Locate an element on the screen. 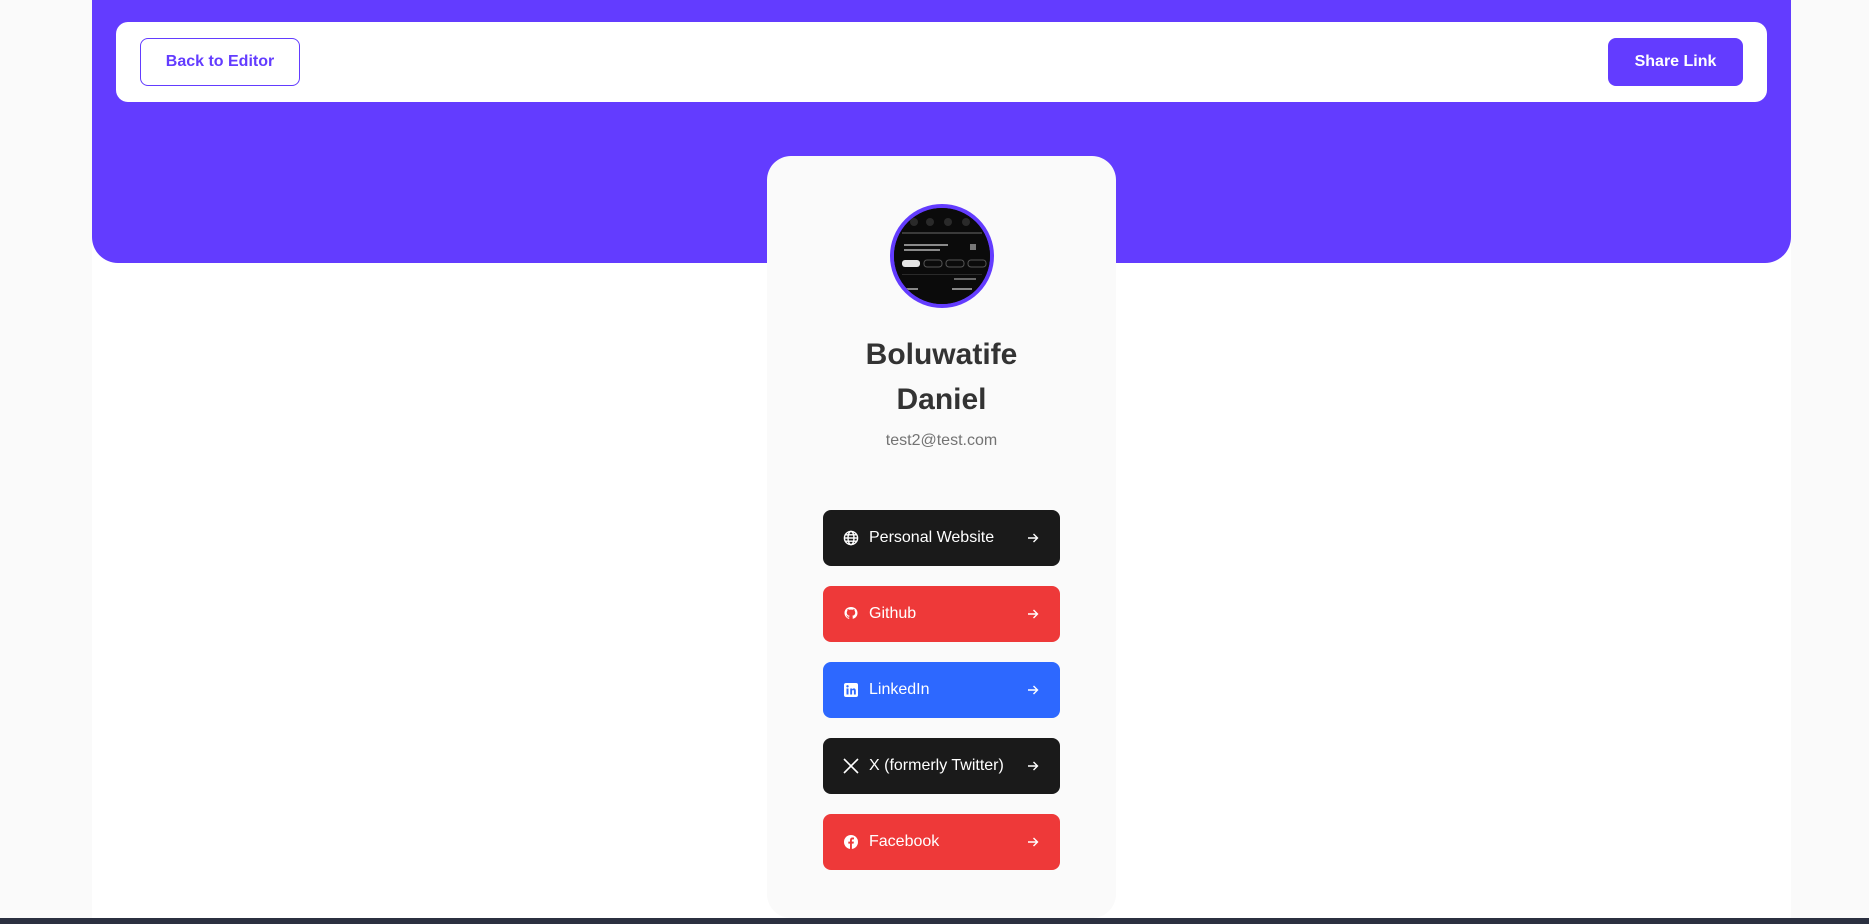 This screenshot has width=1869, height=924. profile-name: Boluwatife Daniel is located at coordinates (941, 377).